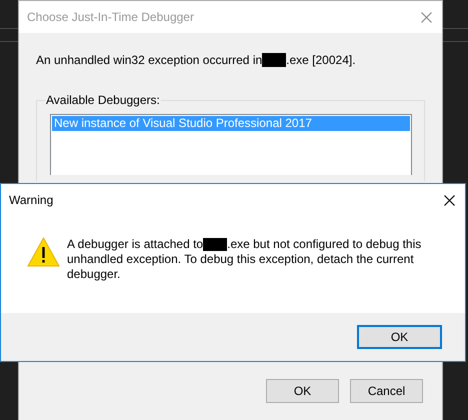  Describe the element at coordinates (110, 17) in the screenshot. I see `window-title: Choose Just-In-Time Debugger` at that location.